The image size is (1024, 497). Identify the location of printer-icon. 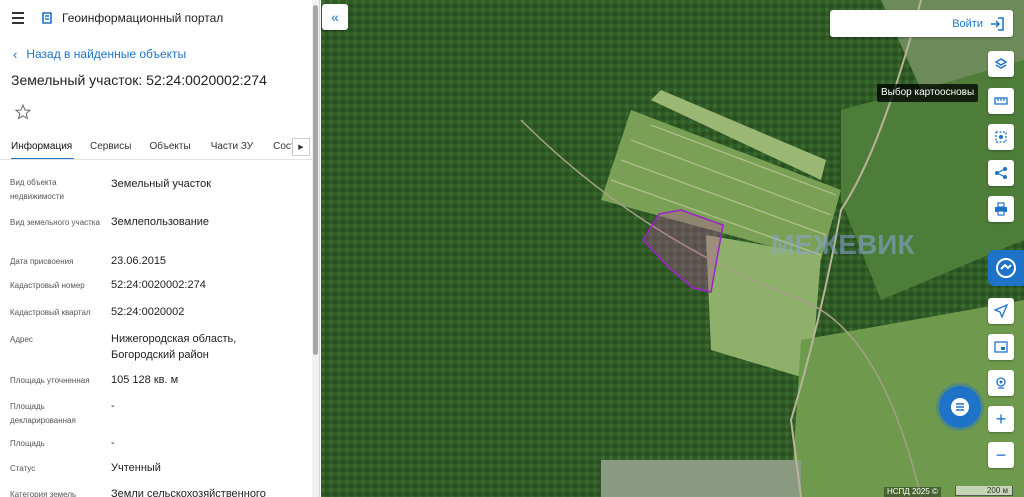
(1001, 209).